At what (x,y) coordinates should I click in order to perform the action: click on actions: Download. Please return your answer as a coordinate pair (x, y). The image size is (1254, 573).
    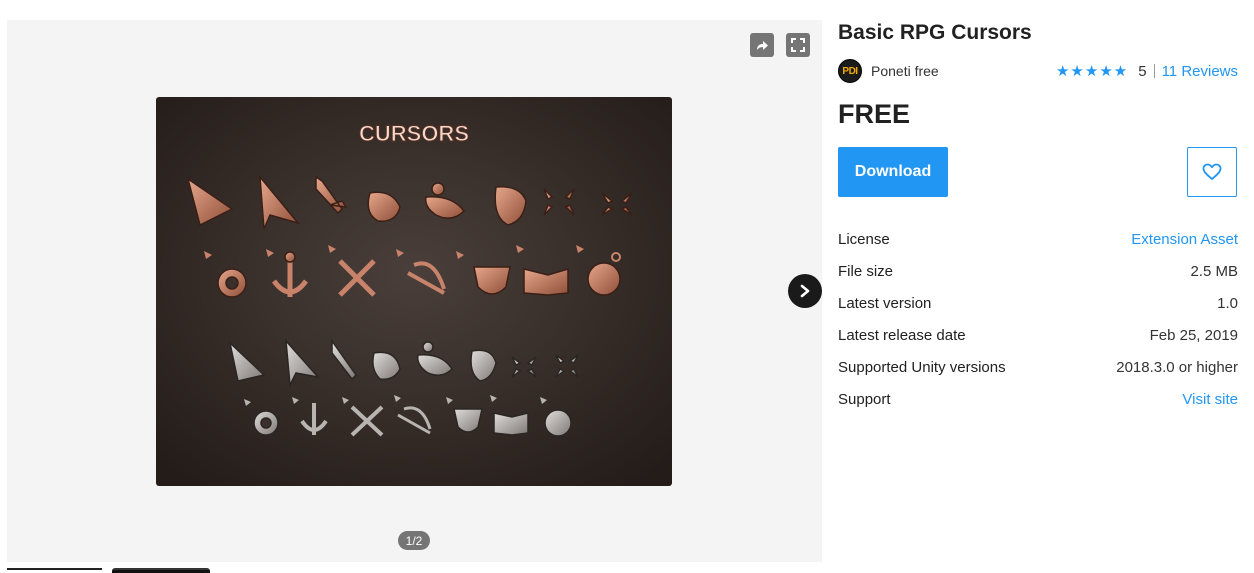
    Looking at the image, I should click on (1038, 172).